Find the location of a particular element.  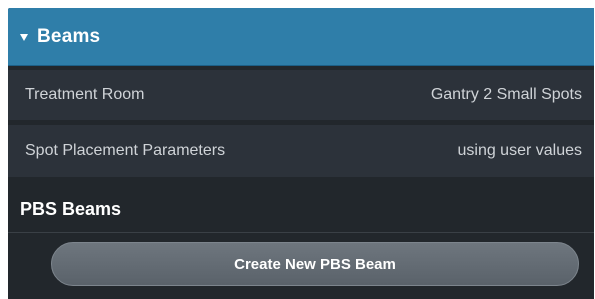

treatment-room-label: Treatment Room is located at coordinates (85, 94).